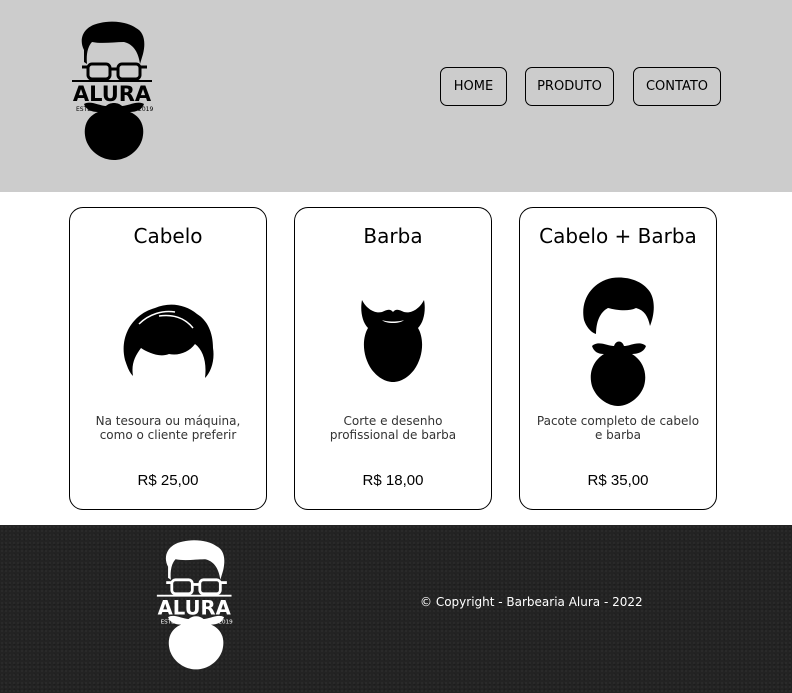  I want to click on barbearia-alura-footer-logo: ALURA ESTD 2019, so click(194, 605).